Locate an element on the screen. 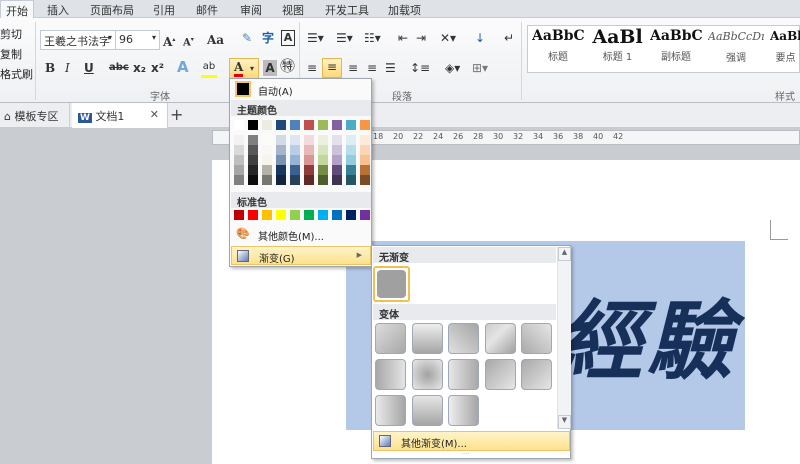 The image size is (800, 464). borders-icon: ⊞▾ is located at coordinates (480, 68).